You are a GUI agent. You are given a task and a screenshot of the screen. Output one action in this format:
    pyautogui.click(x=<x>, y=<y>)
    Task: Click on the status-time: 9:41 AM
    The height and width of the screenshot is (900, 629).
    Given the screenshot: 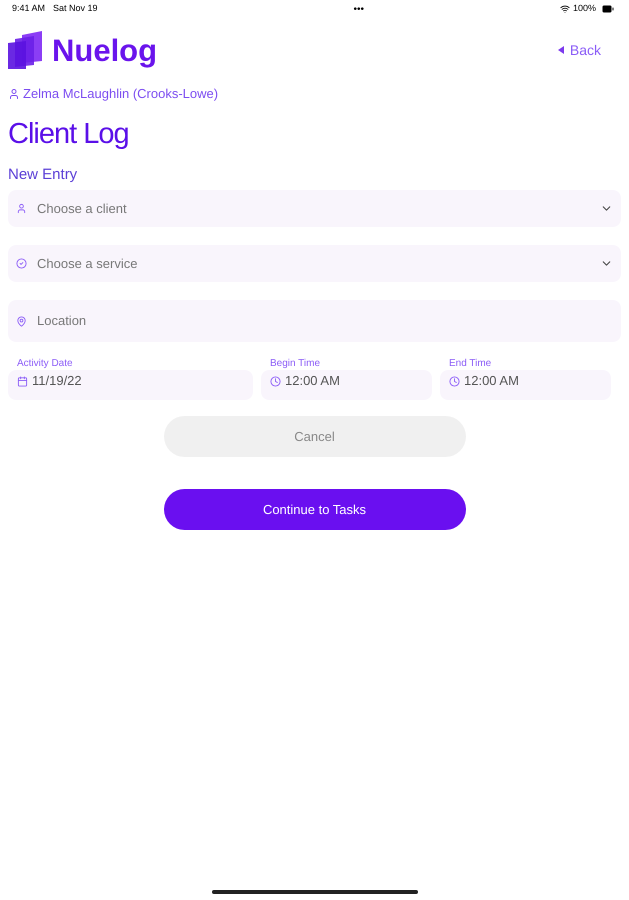 What is the action you would take?
    pyautogui.click(x=29, y=9)
    